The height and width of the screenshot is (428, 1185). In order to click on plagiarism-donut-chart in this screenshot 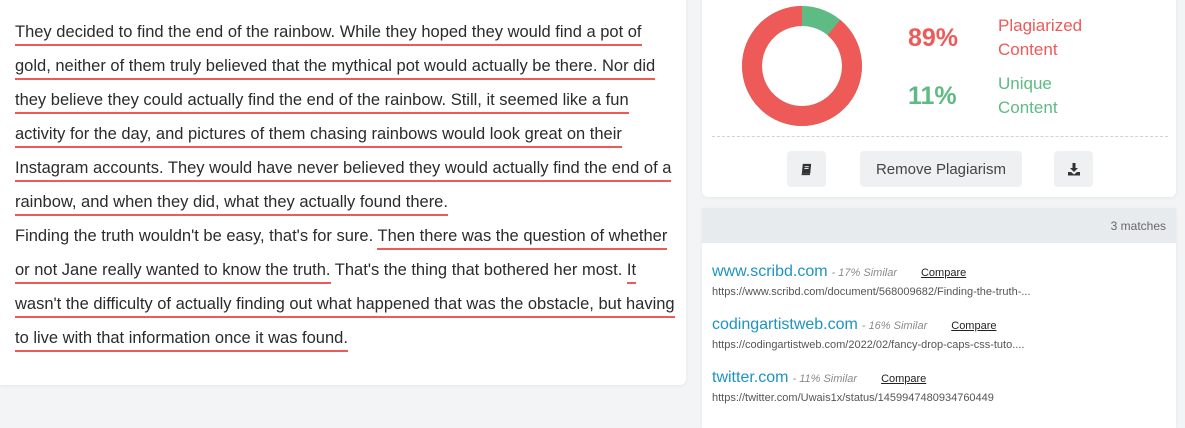, I will do `click(802, 66)`.